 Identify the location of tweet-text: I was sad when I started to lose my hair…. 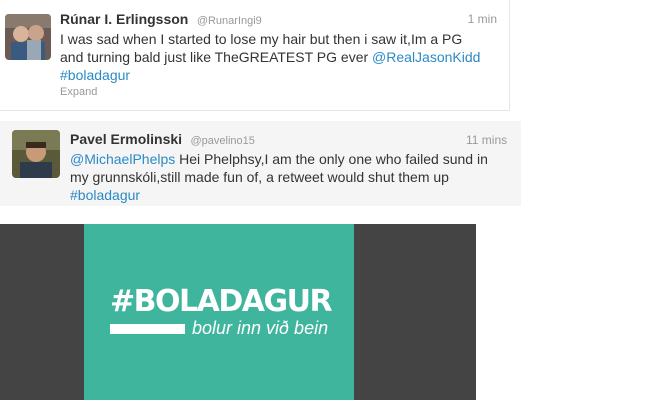
(270, 57).